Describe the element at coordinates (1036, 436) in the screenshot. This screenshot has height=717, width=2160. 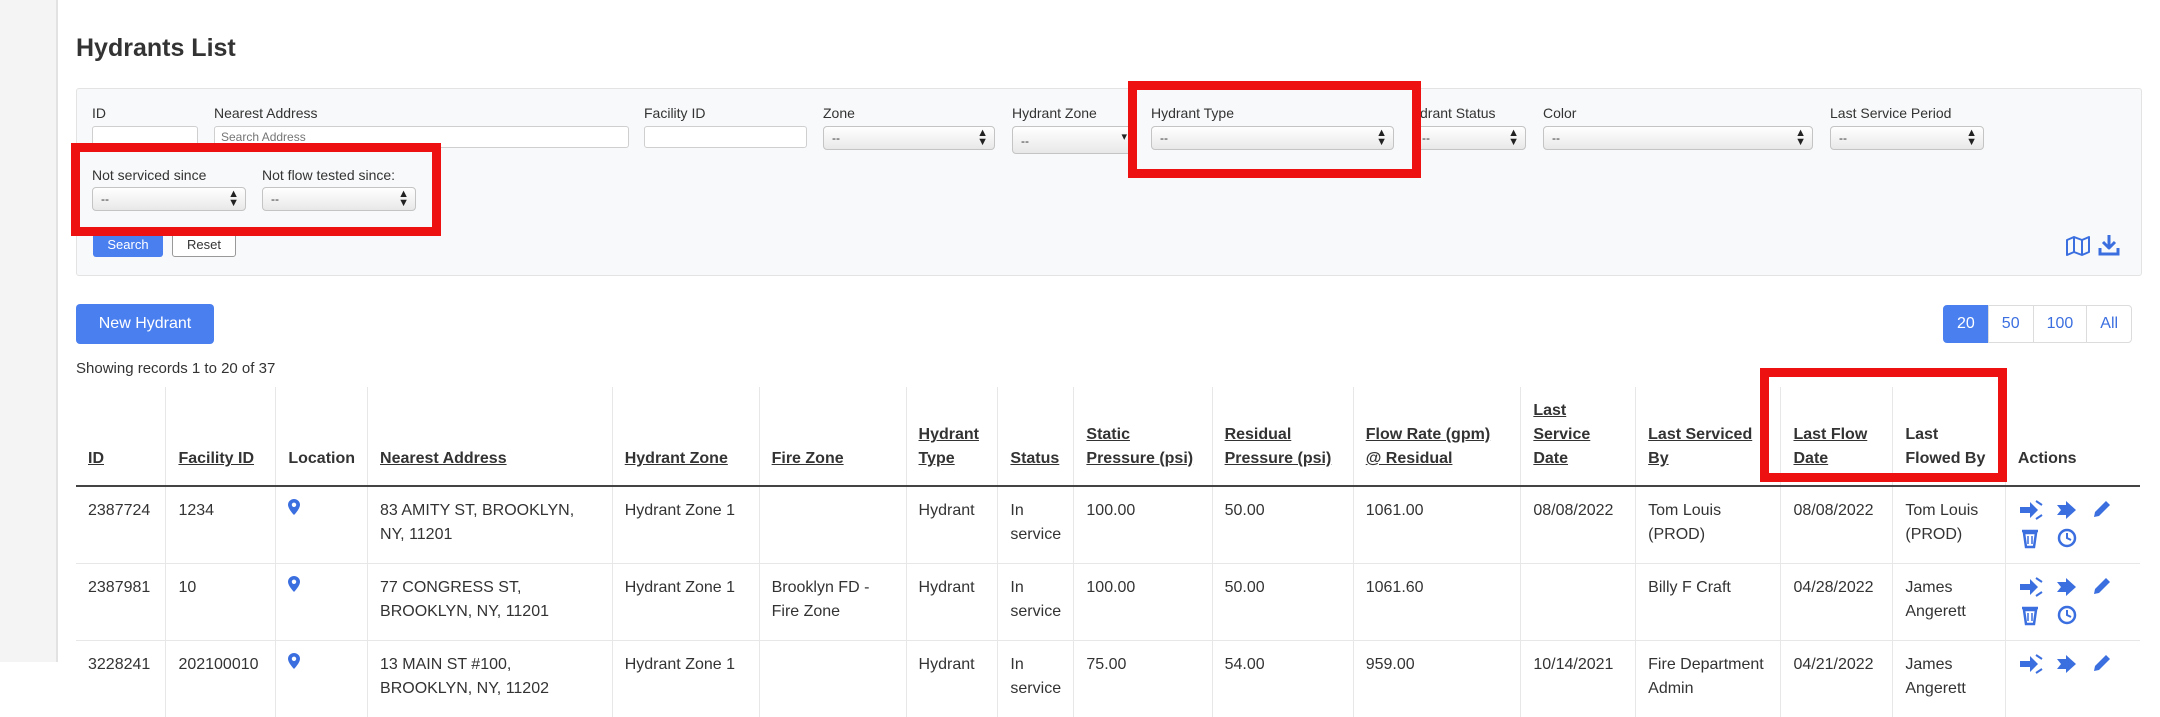
I see `column-header-status: Status` at that location.